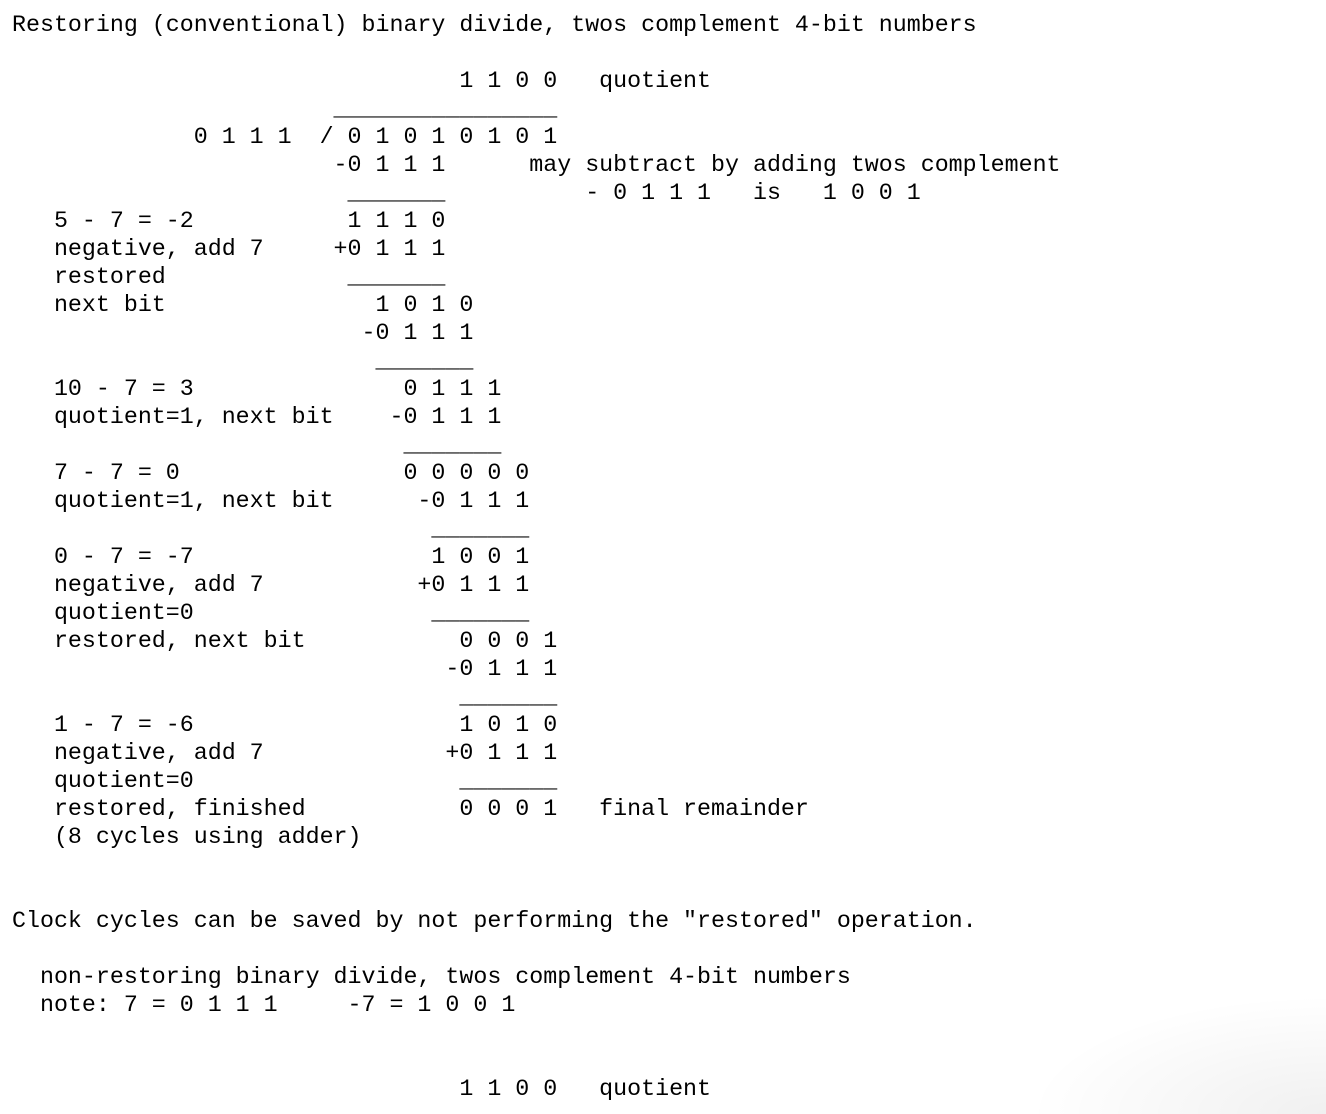  I want to click on text-line: restored _______, so click(229, 277).